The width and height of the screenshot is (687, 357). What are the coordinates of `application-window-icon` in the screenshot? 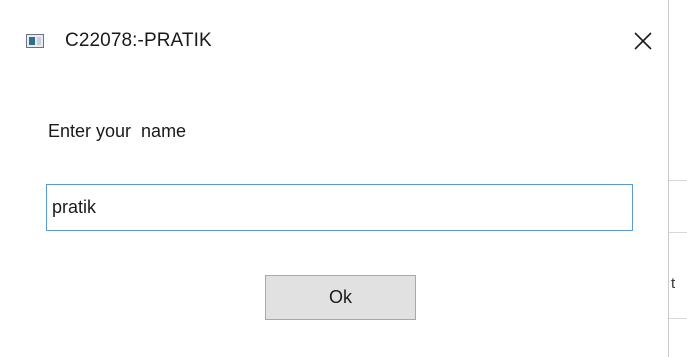 It's located at (35, 41).